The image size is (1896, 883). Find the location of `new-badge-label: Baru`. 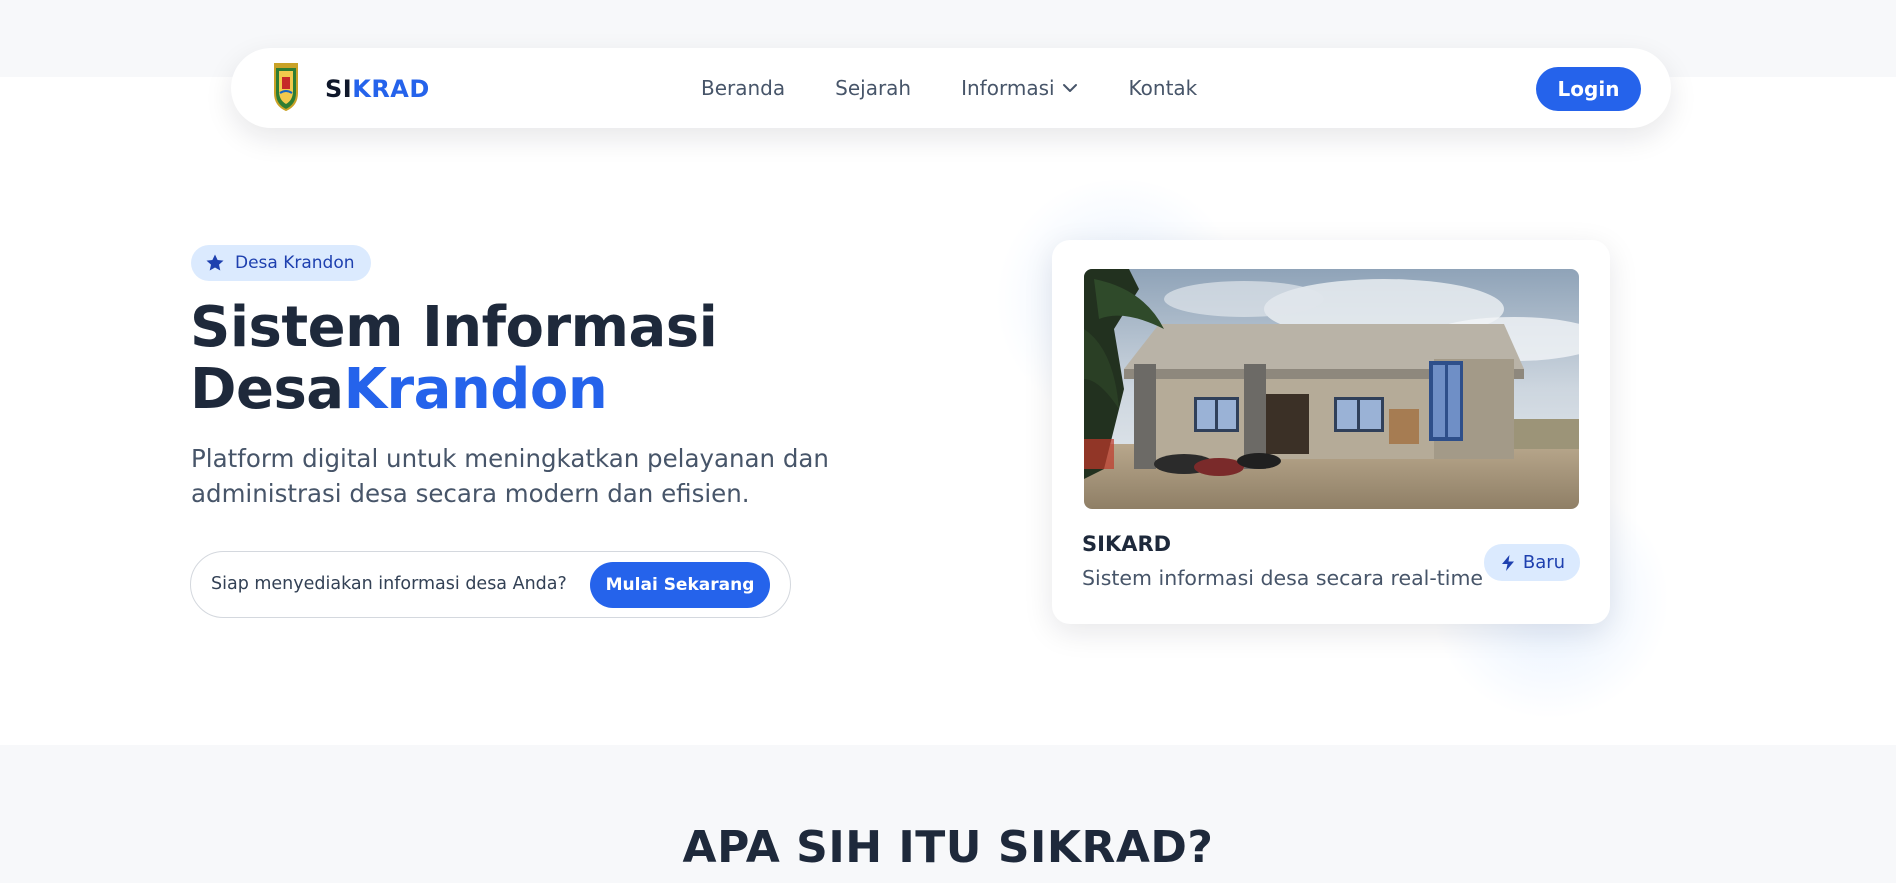

new-badge-label: Baru is located at coordinates (1544, 562).